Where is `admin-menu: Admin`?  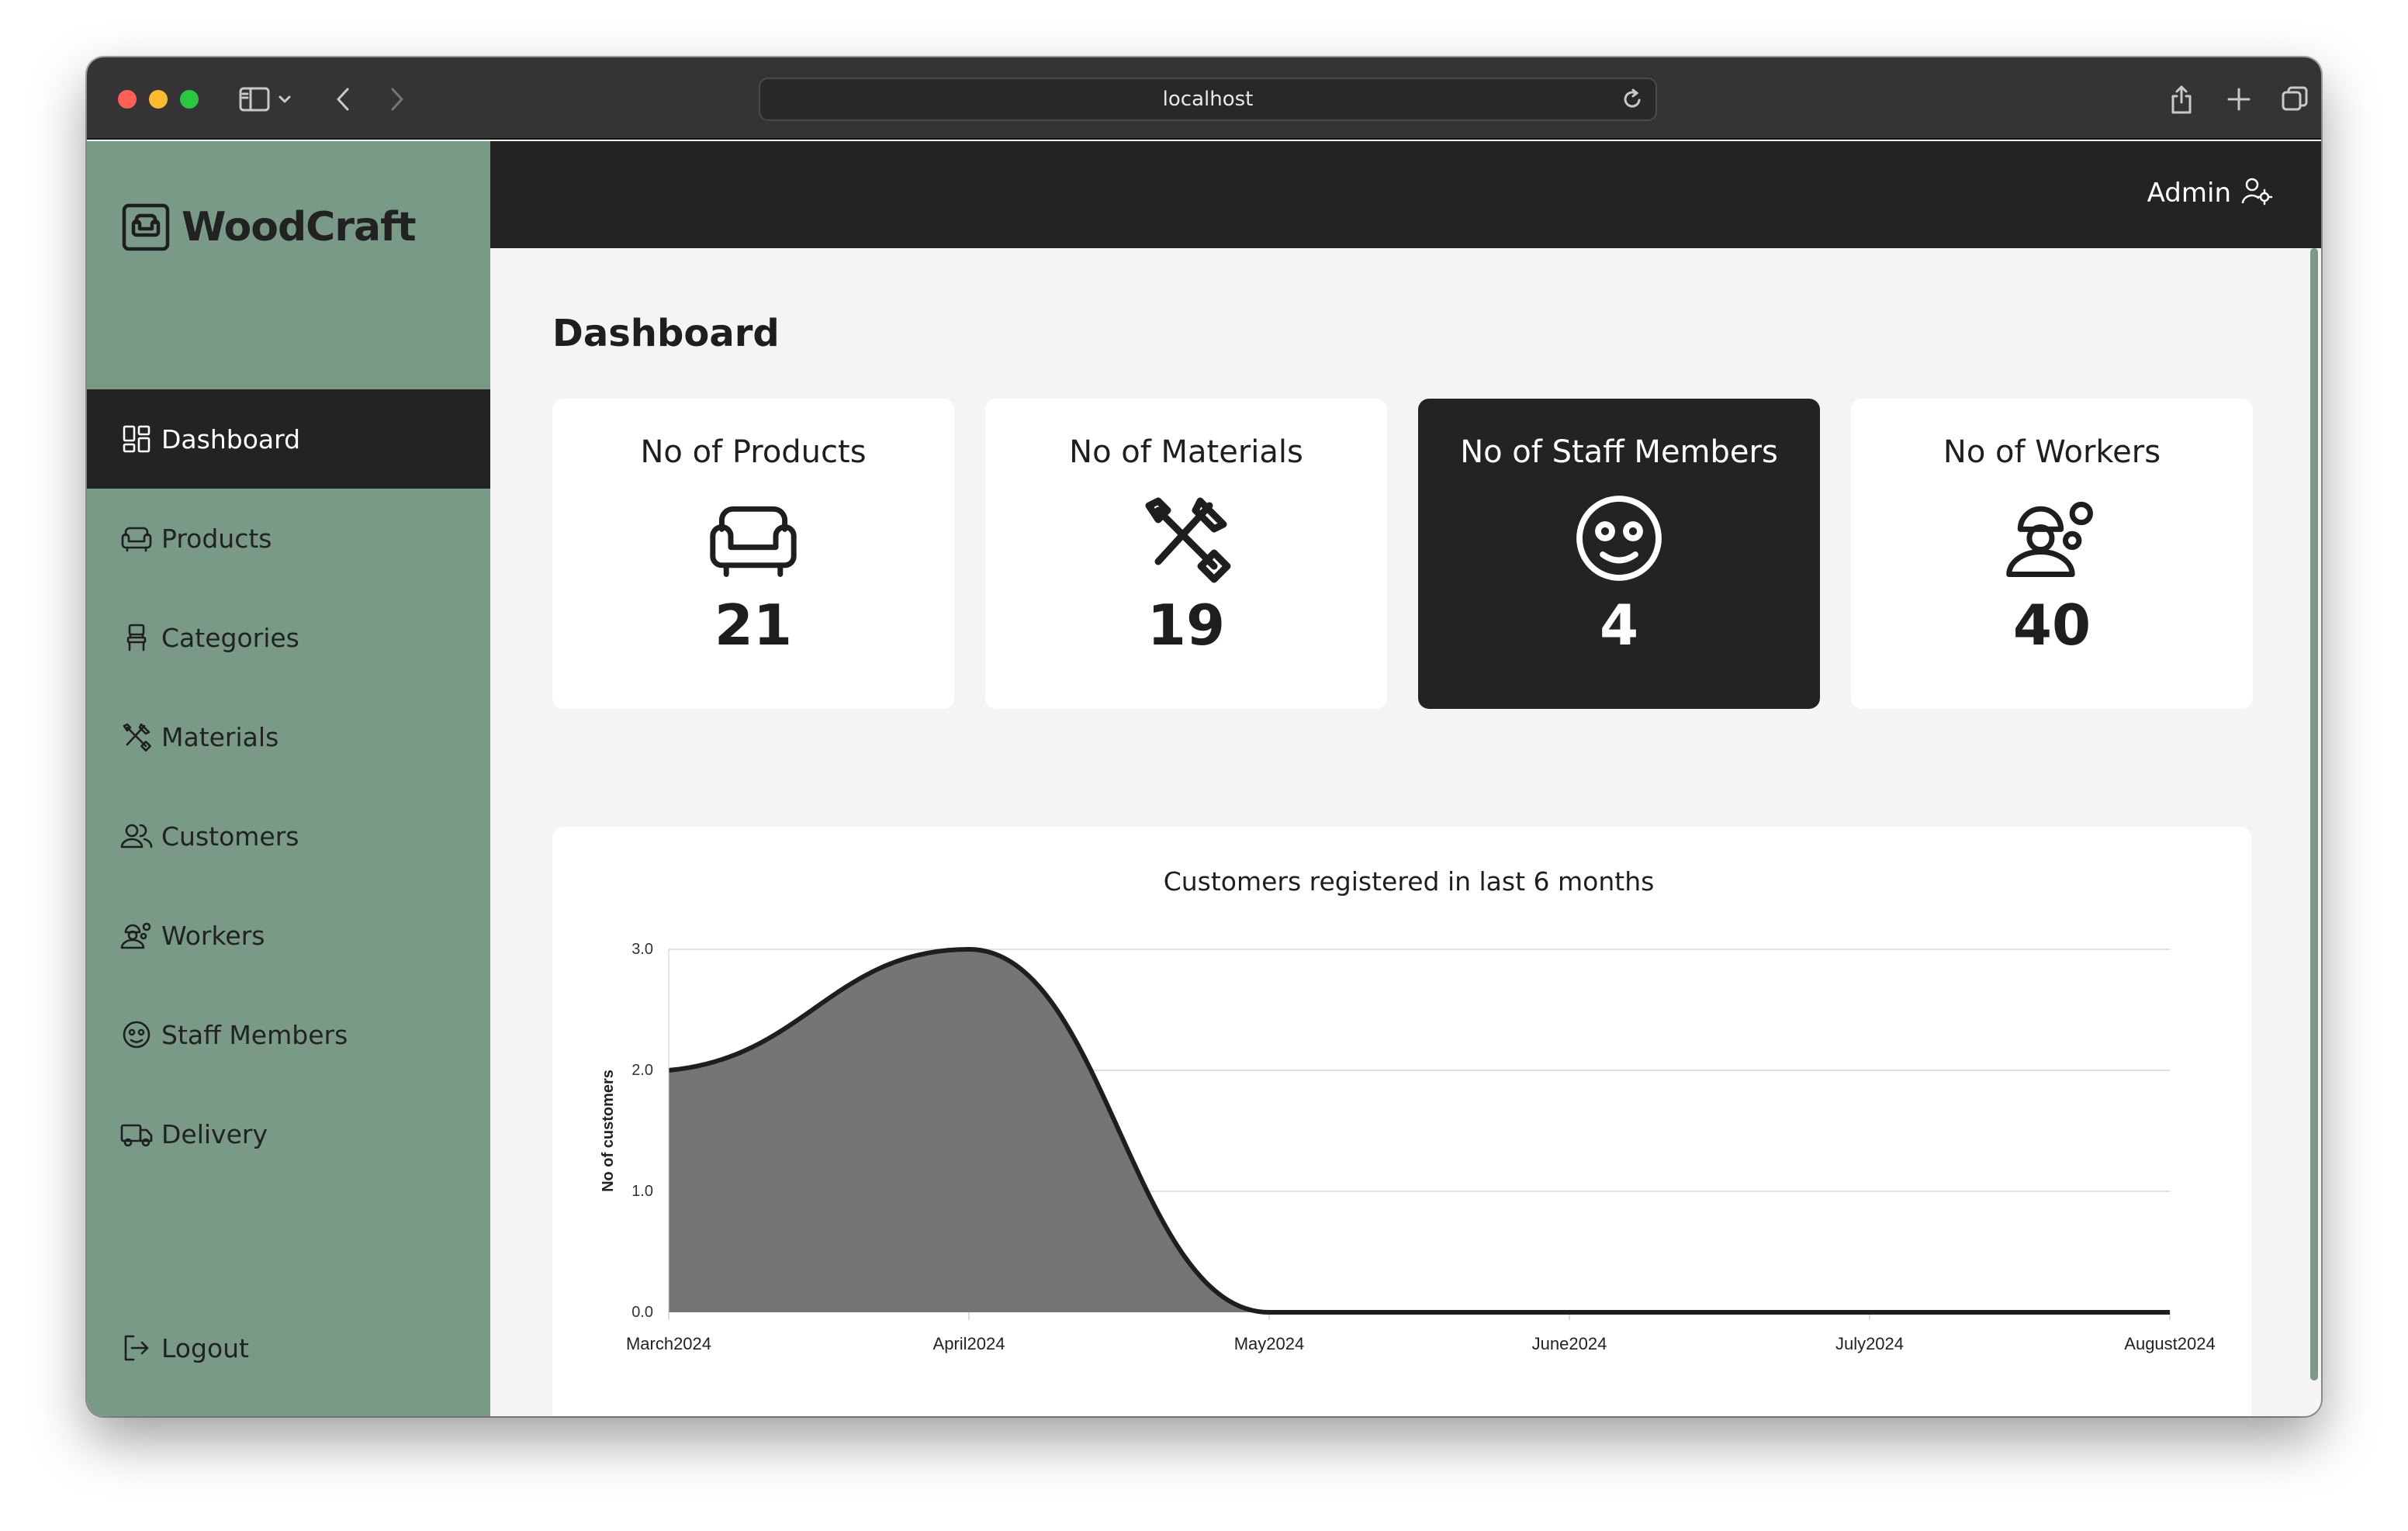
admin-menu: Admin is located at coordinates (2210, 192).